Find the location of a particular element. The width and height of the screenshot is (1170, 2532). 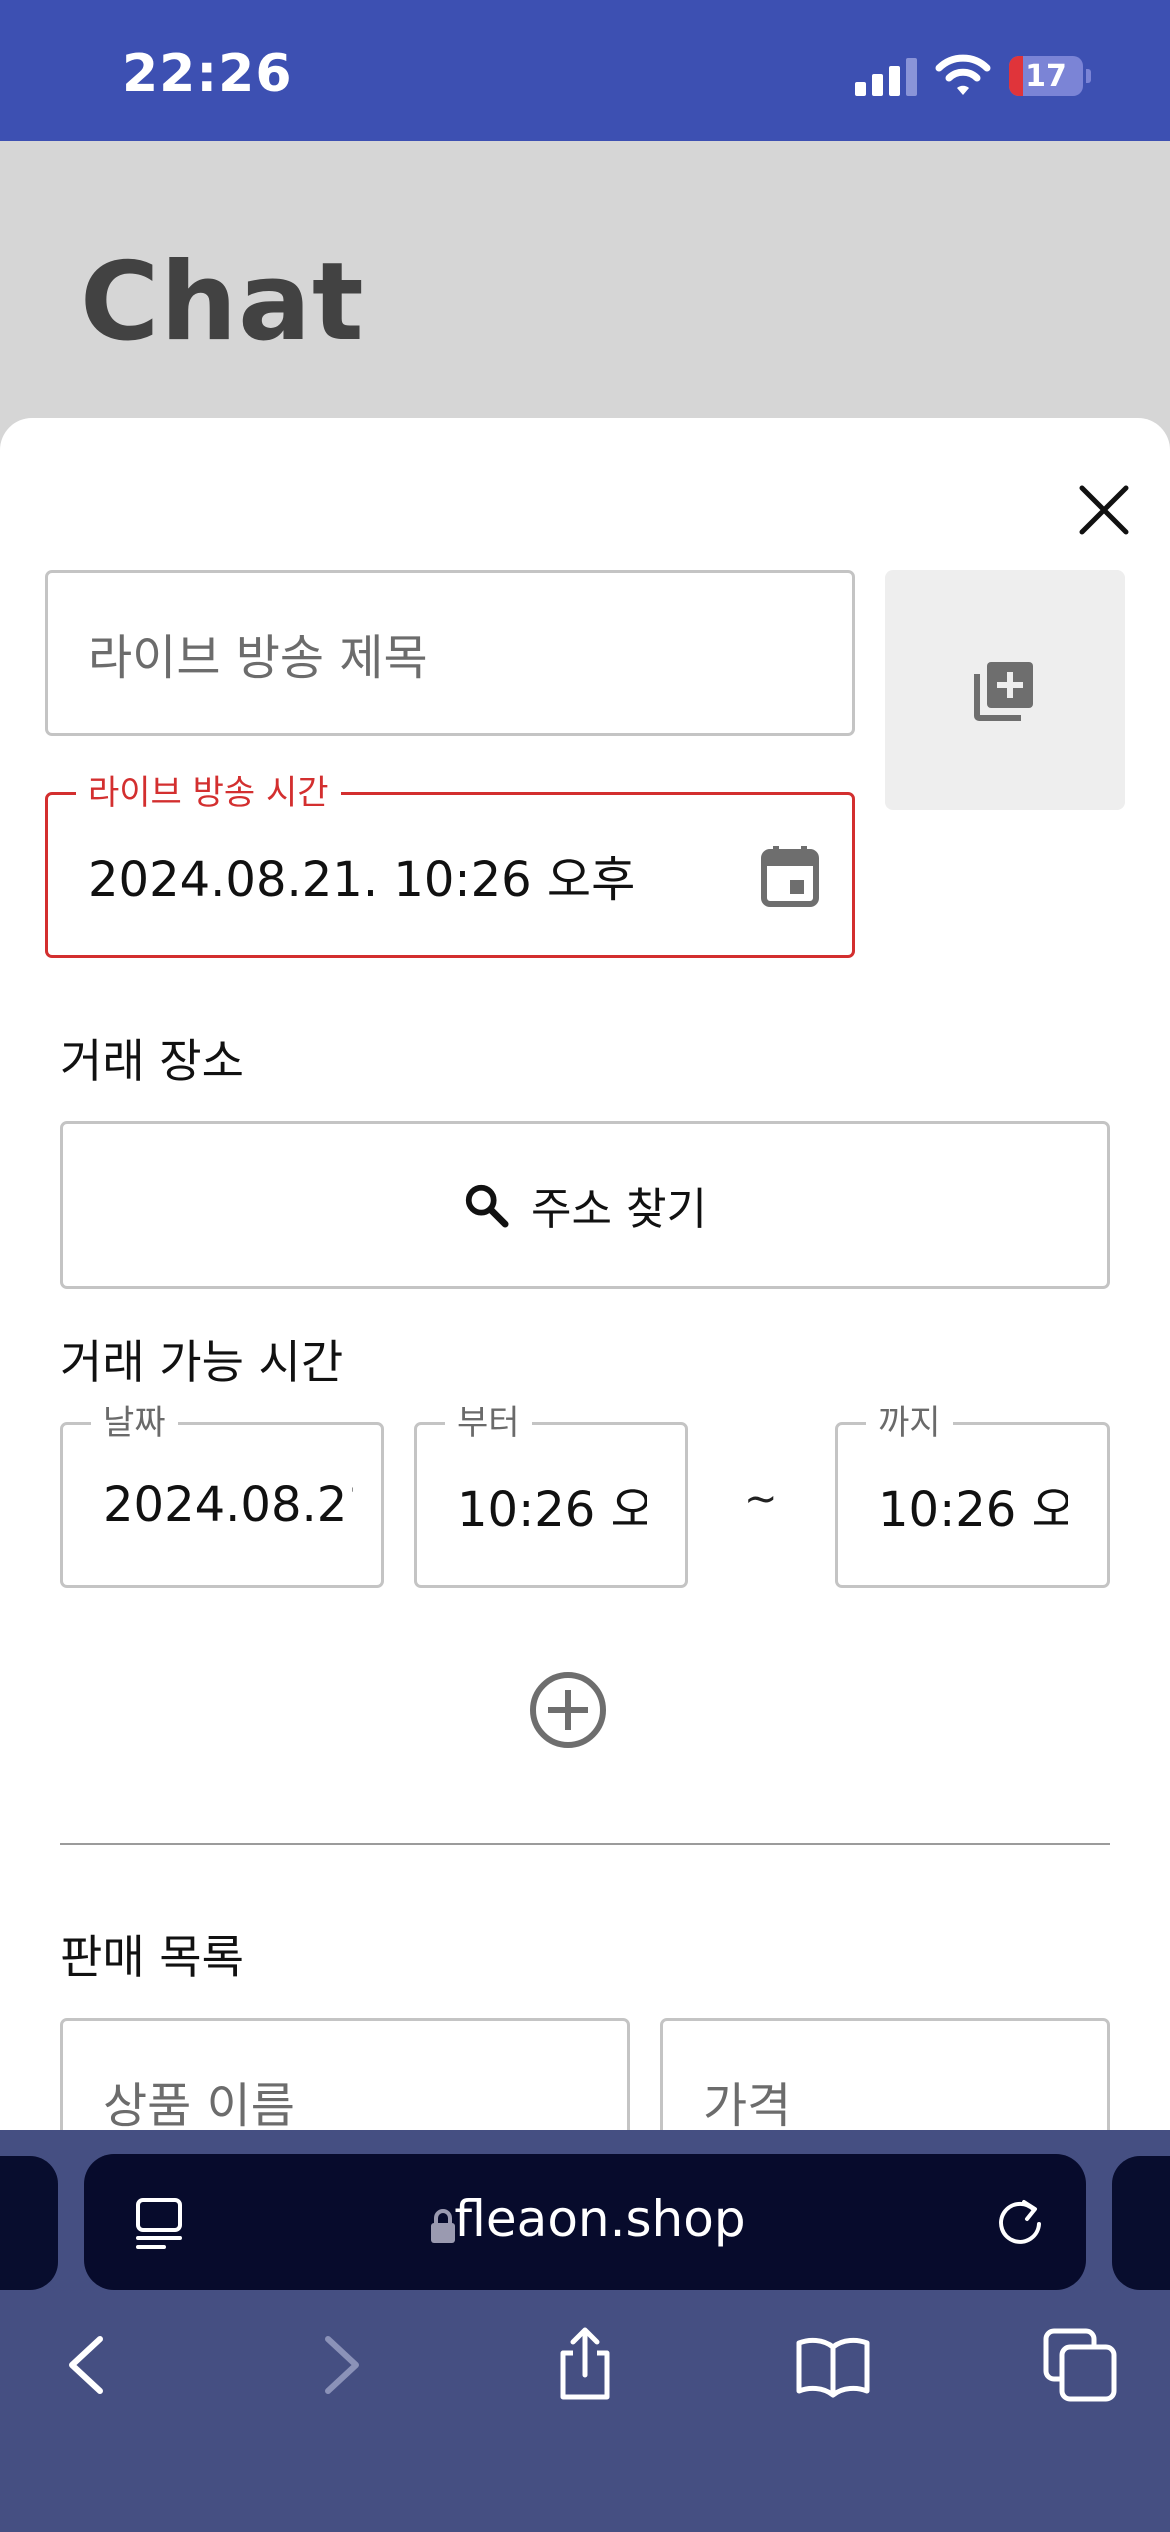

date-label: 날짜 is located at coordinates (134, 1423).